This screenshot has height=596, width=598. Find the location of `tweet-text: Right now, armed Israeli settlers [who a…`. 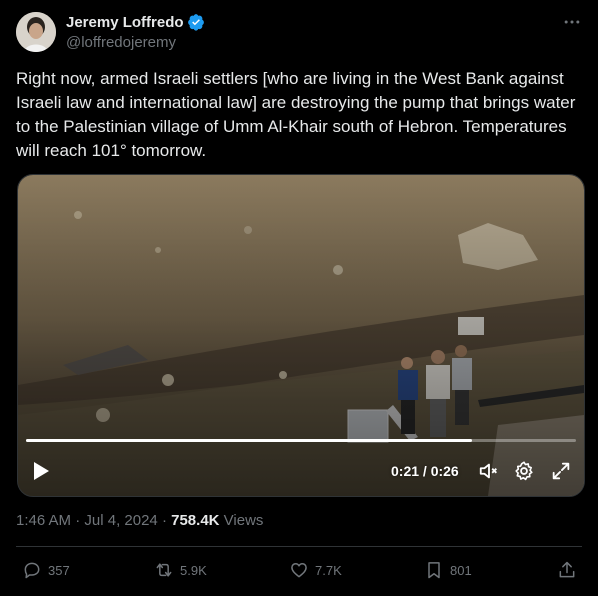

tweet-text: Right now, armed Israeli settlers [who a… is located at coordinates (296, 114).